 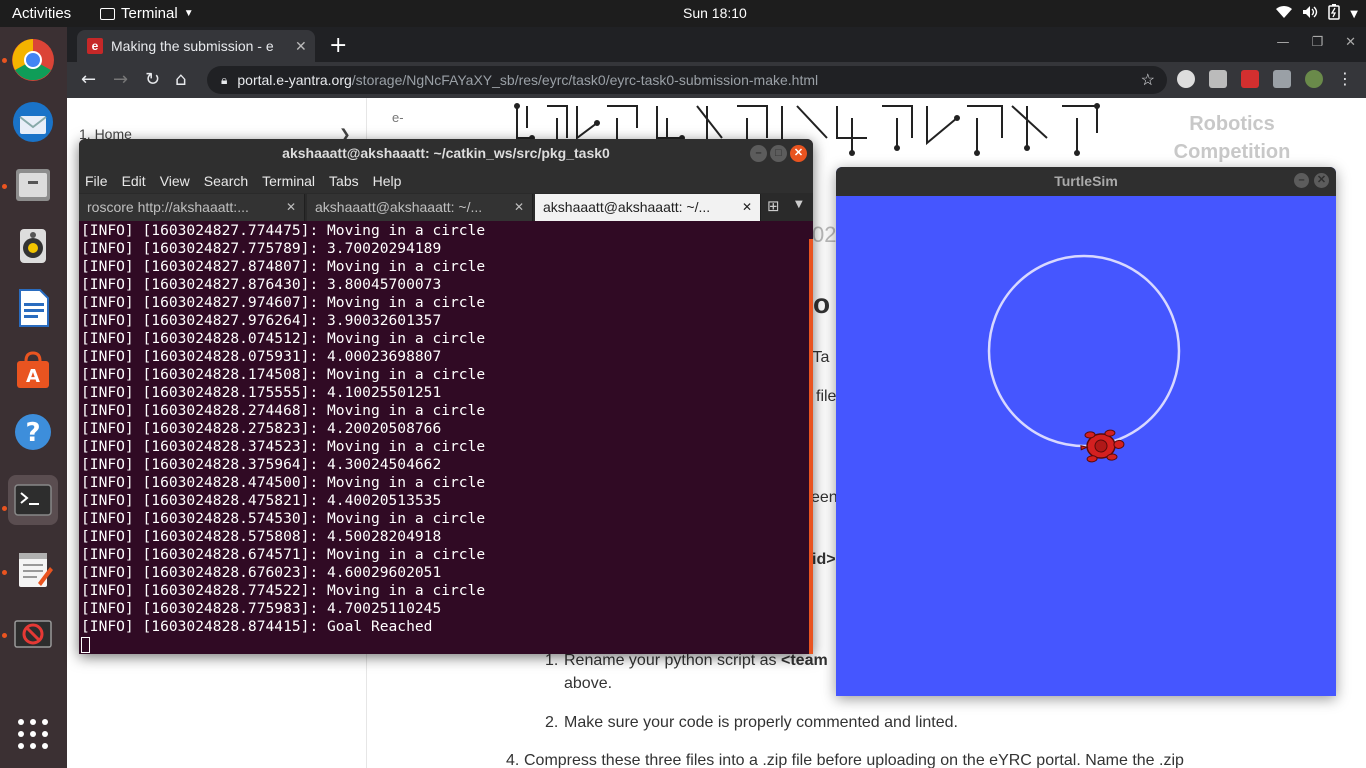 I want to click on minimize-icon: —, so click(x=1282, y=42).